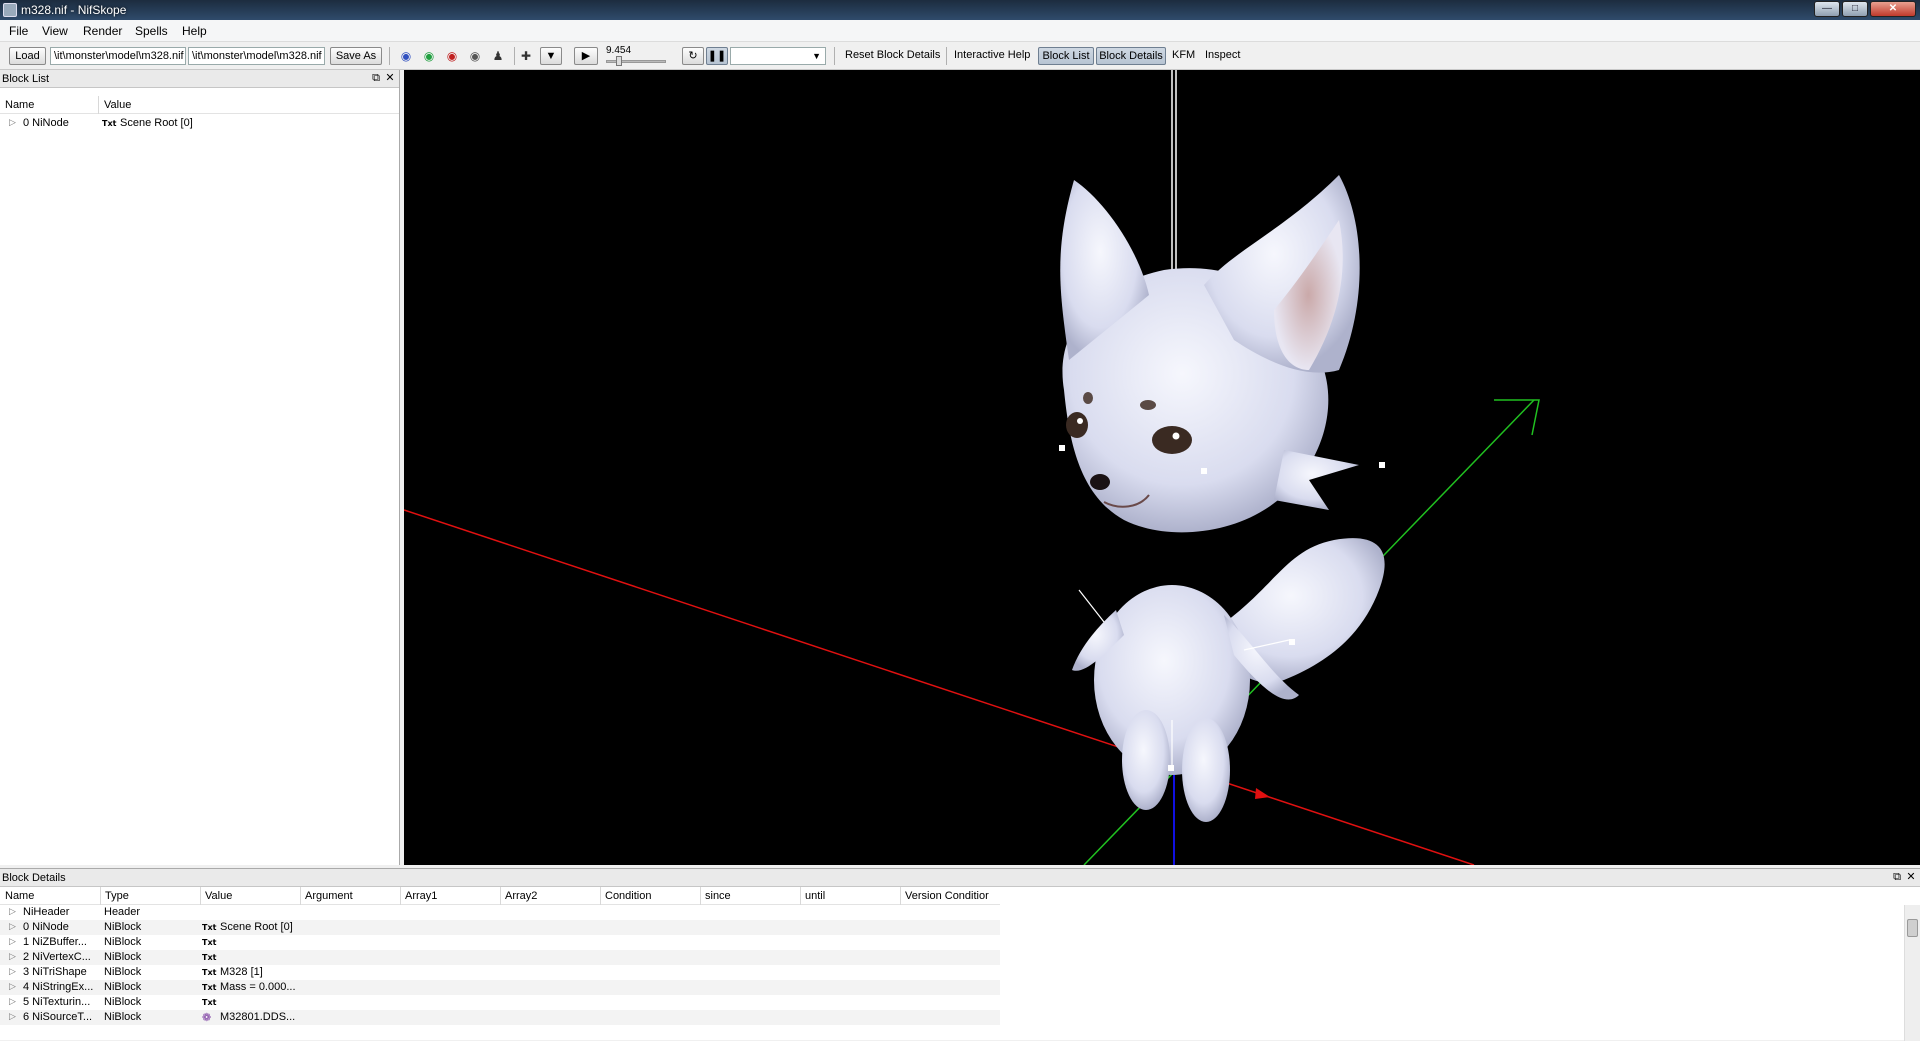 The width and height of the screenshot is (1920, 1041). What do you see at coordinates (18, 31) in the screenshot?
I see `menu-file: File` at bounding box center [18, 31].